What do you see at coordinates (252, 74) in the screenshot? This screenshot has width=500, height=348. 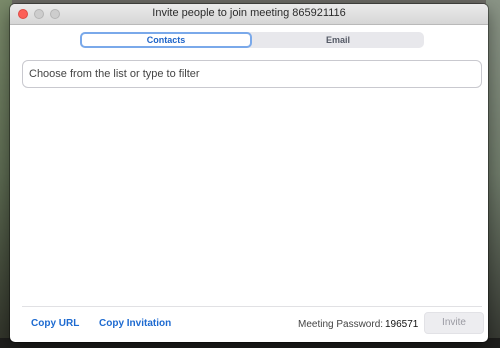 I see `contact-filter-input` at bounding box center [252, 74].